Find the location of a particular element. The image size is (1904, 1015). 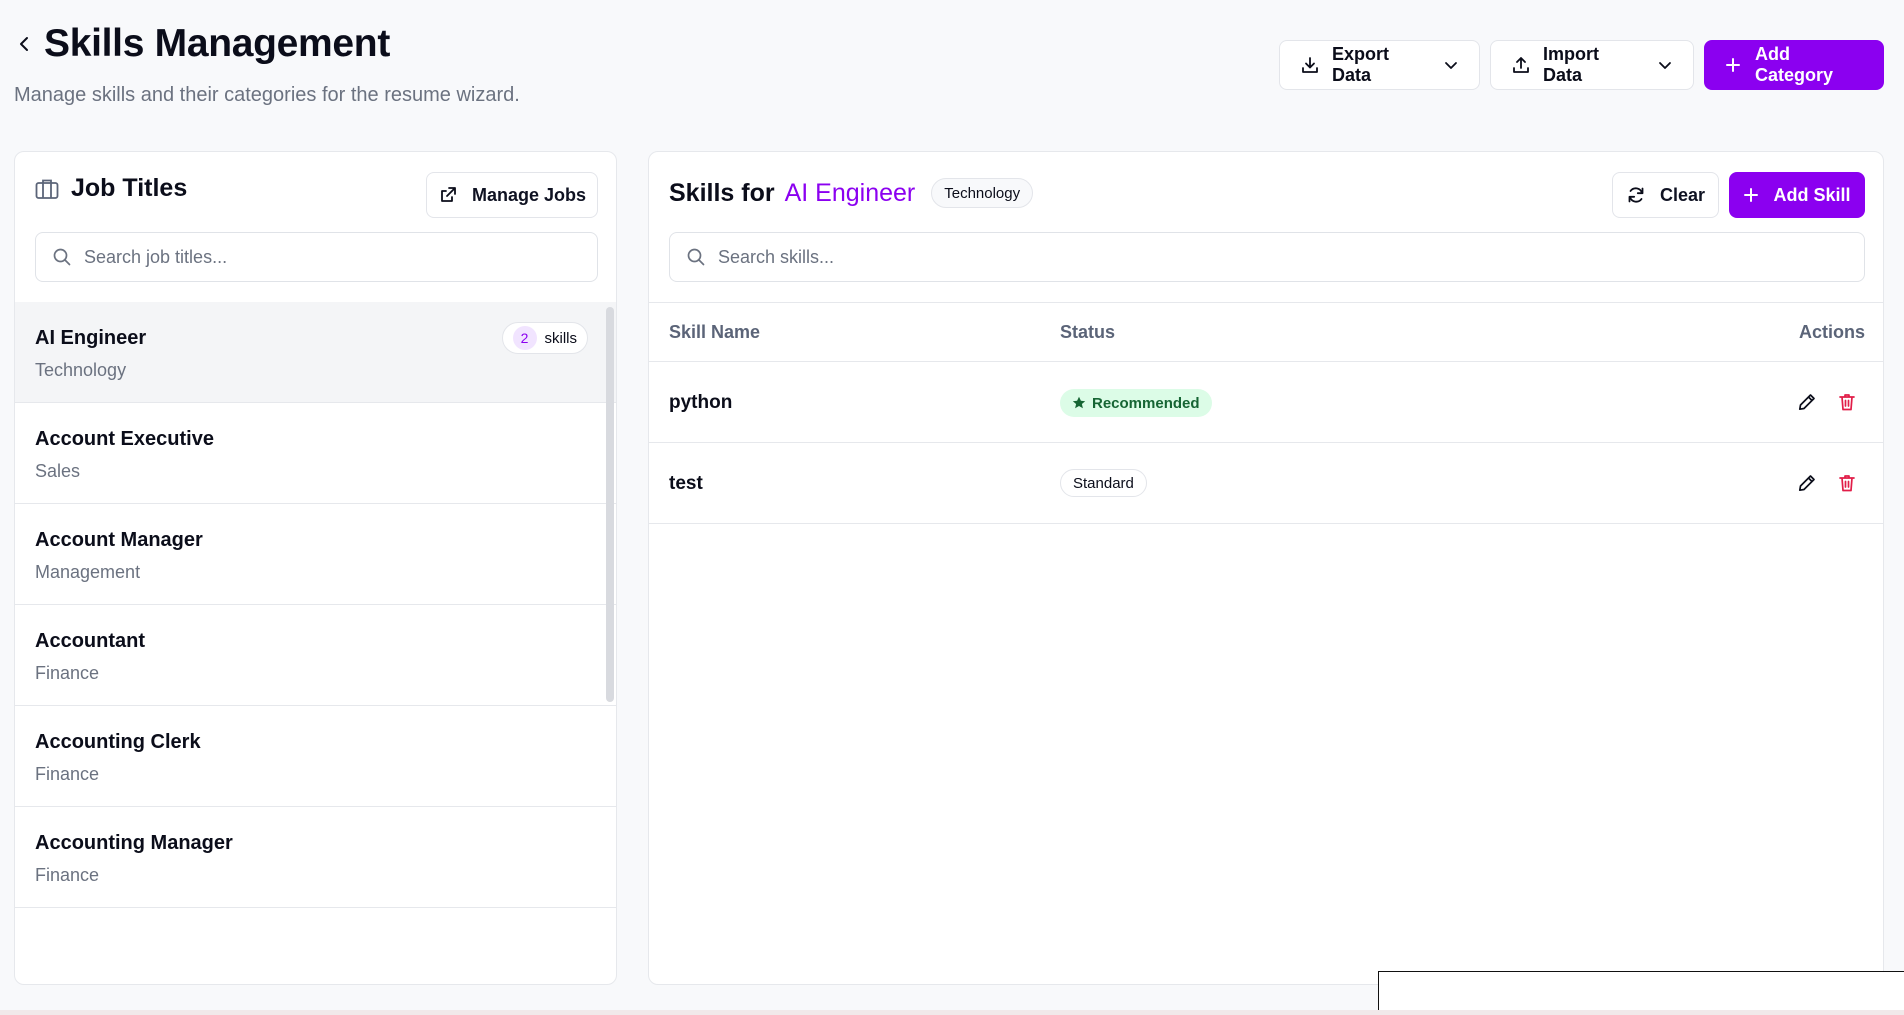

table-header-row: Skill Name Status Actions is located at coordinates (1266, 332).